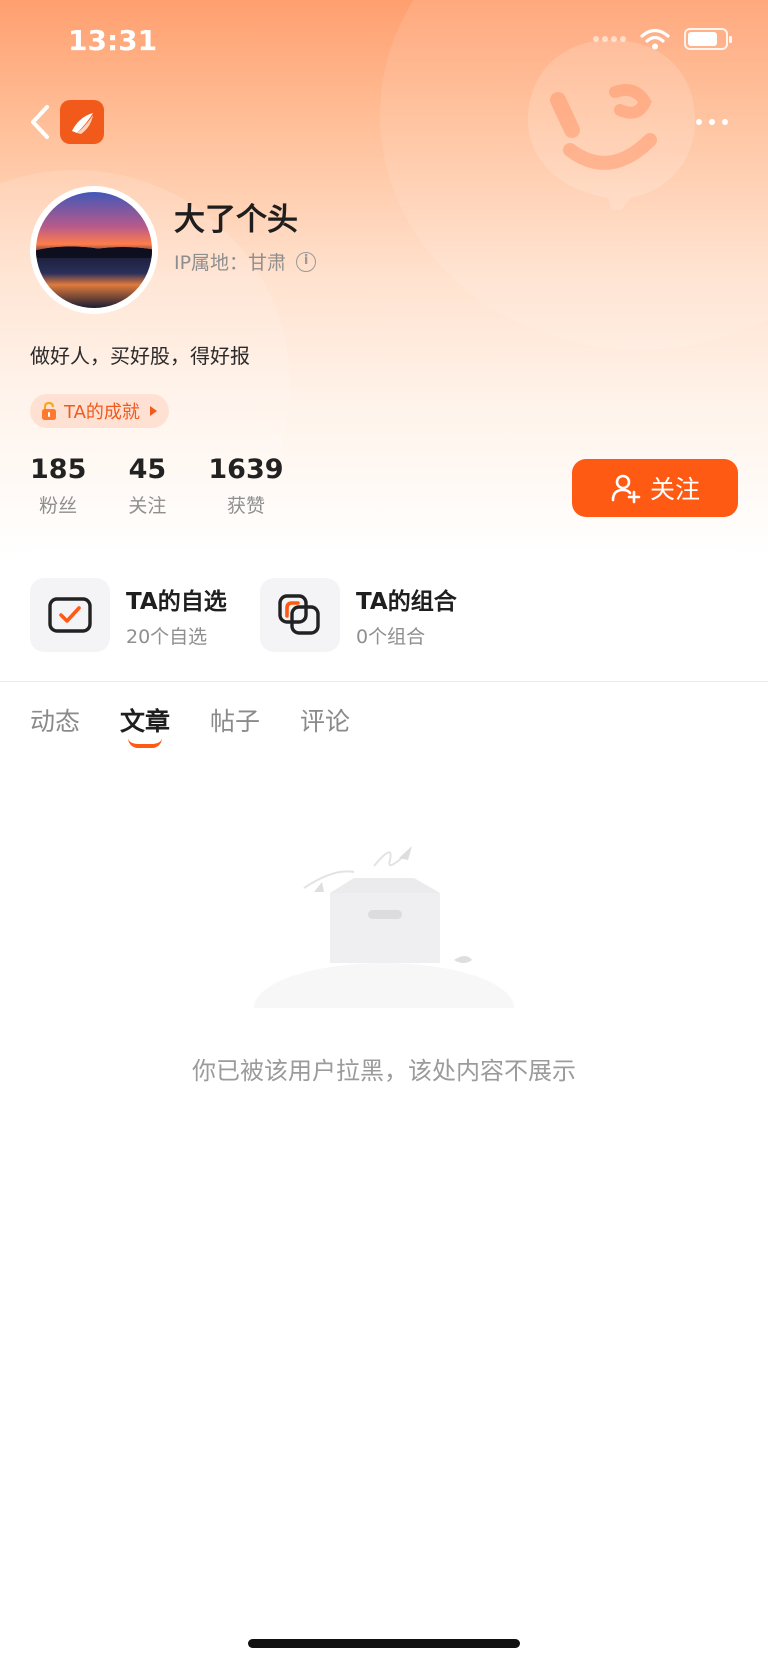  What do you see at coordinates (245, 486) in the screenshot?
I see `stat-likes: 1639 获赞` at bounding box center [245, 486].